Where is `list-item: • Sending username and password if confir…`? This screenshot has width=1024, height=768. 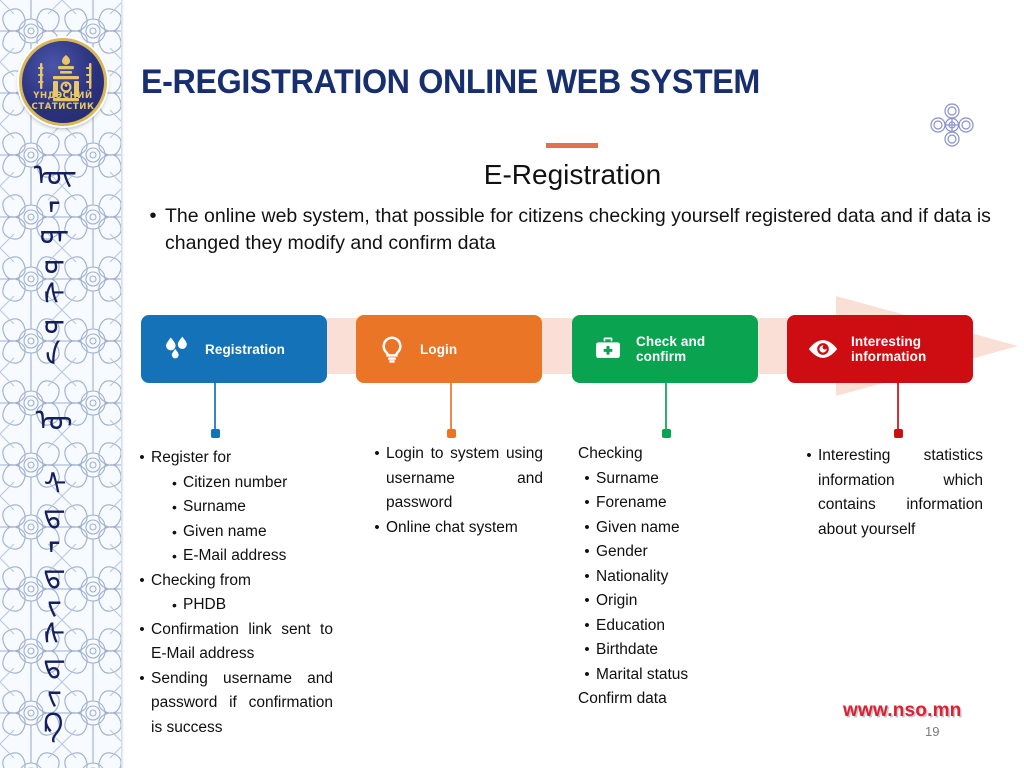 list-item: • Sending username and password if confir… is located at coordinates (233, 704).